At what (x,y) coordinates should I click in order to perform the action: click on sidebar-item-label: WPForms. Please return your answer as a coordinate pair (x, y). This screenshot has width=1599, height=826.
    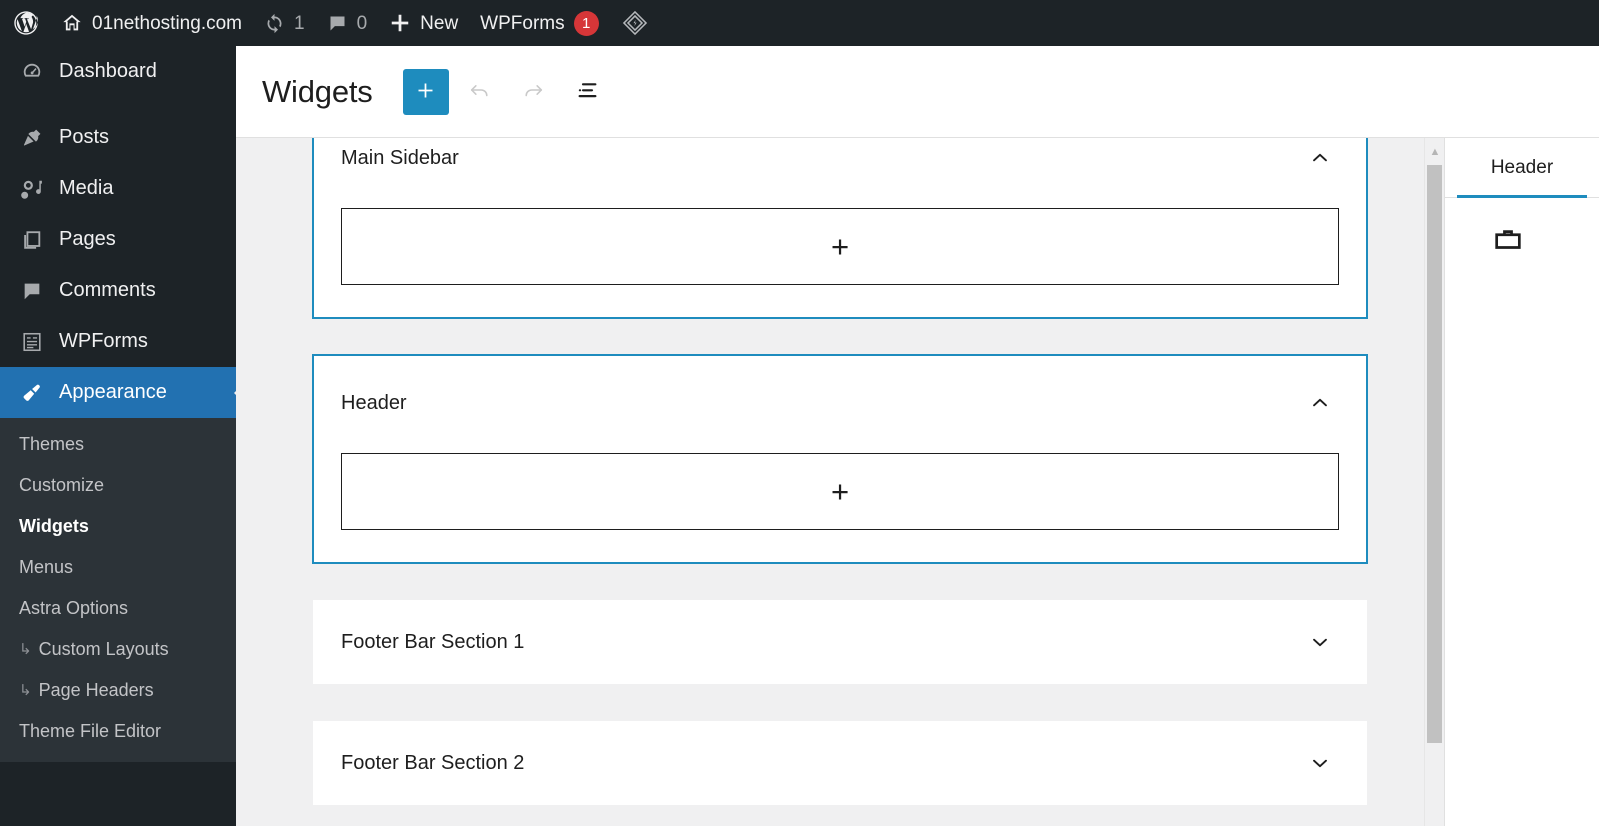
    Looking at the image, I should click on (103, 341).